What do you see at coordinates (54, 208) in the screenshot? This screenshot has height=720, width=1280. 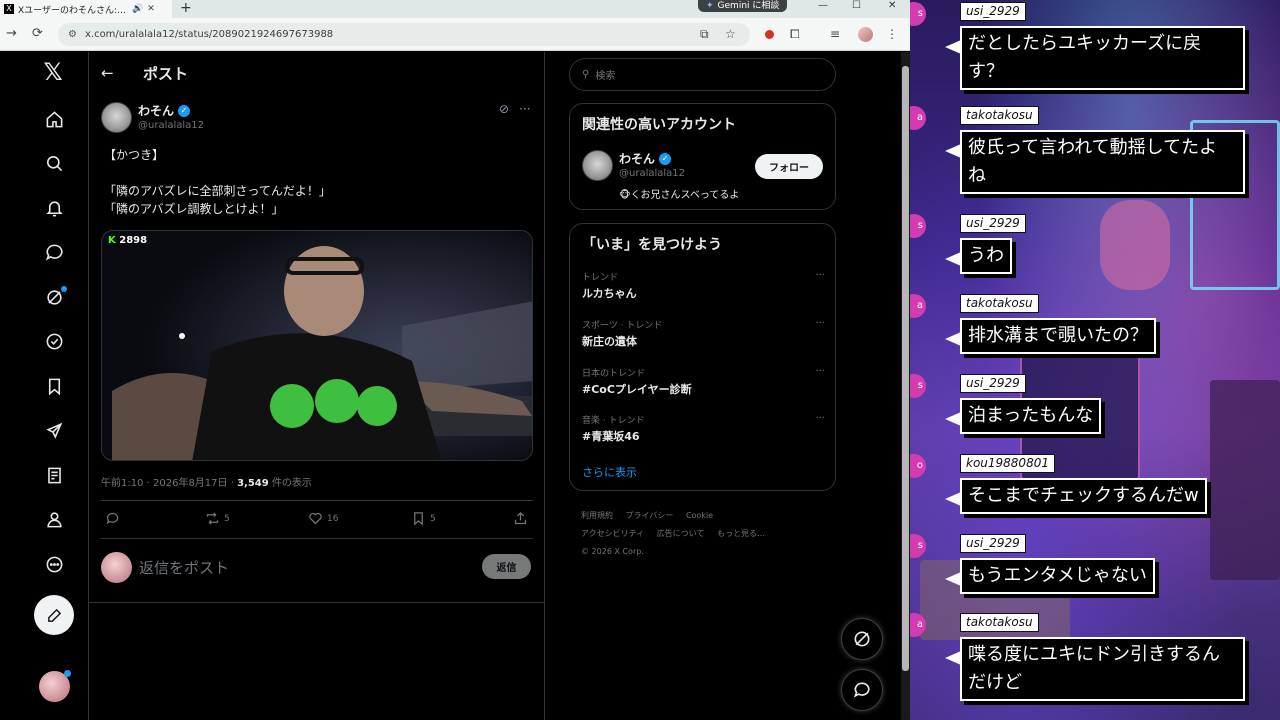 I see `notifications-bell-icon` at bounding box center [54, 208].